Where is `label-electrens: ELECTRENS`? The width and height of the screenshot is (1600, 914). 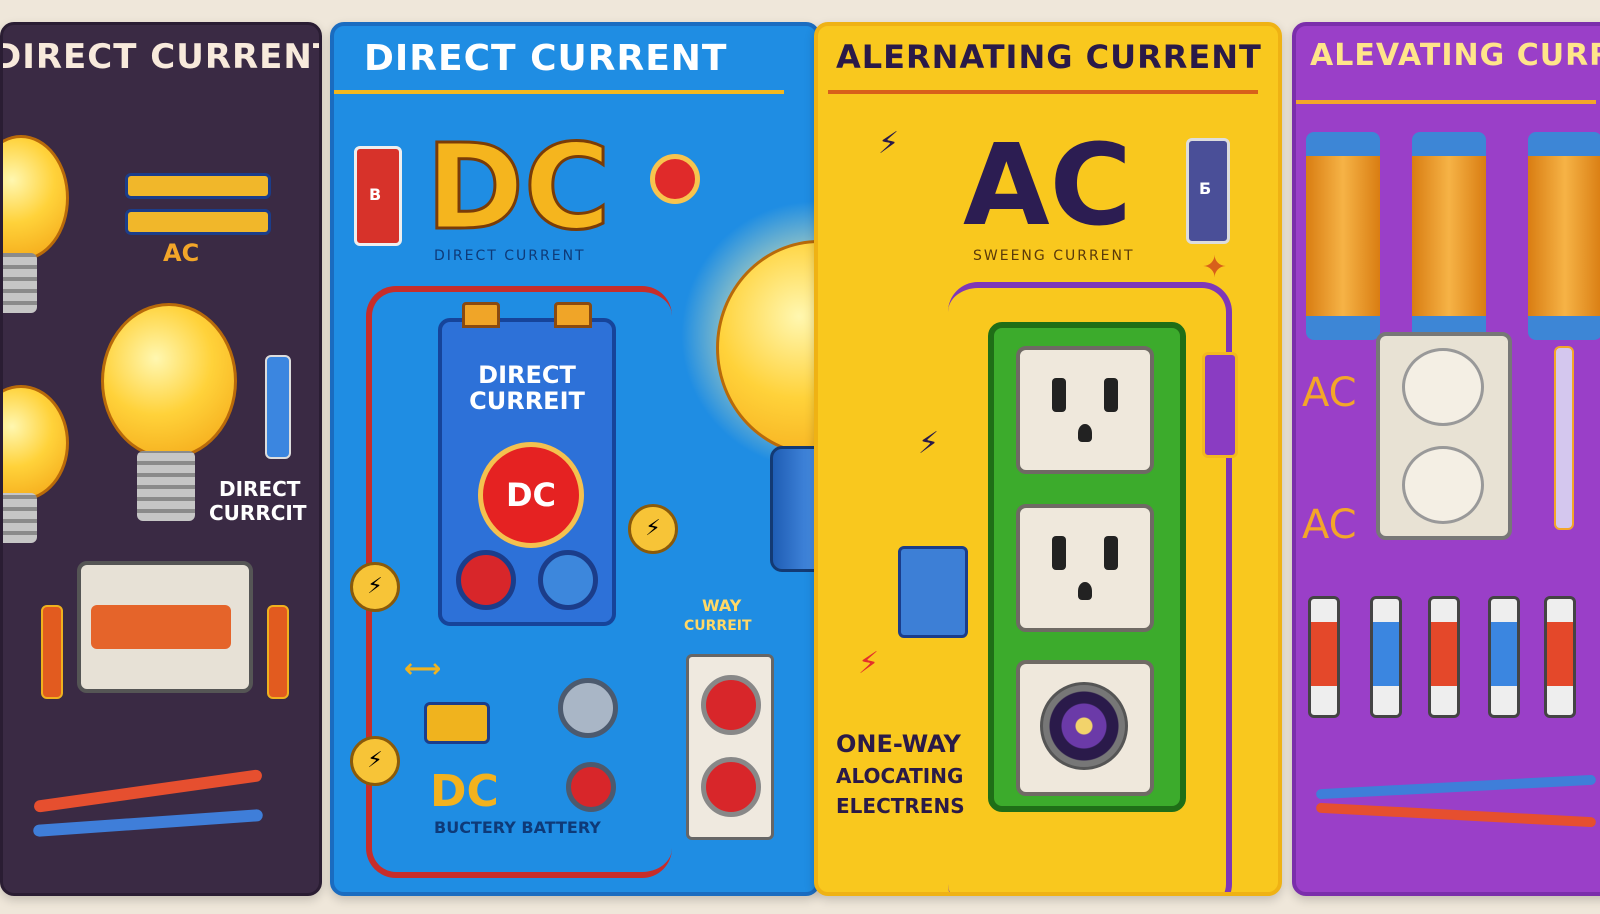 label-electrens: ELECTRENS is located at coordinates (900, 806).